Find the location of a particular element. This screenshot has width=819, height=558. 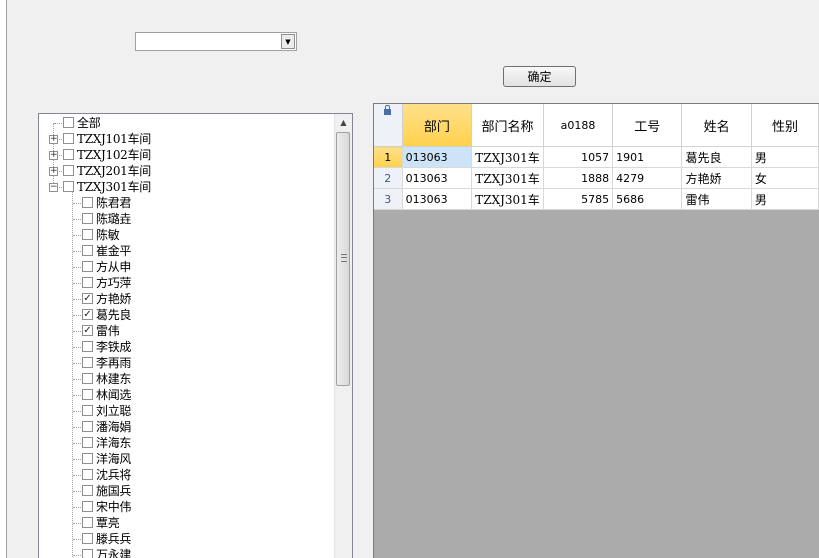

col-header-gender: 性别 is located at coordinates (785, 125).